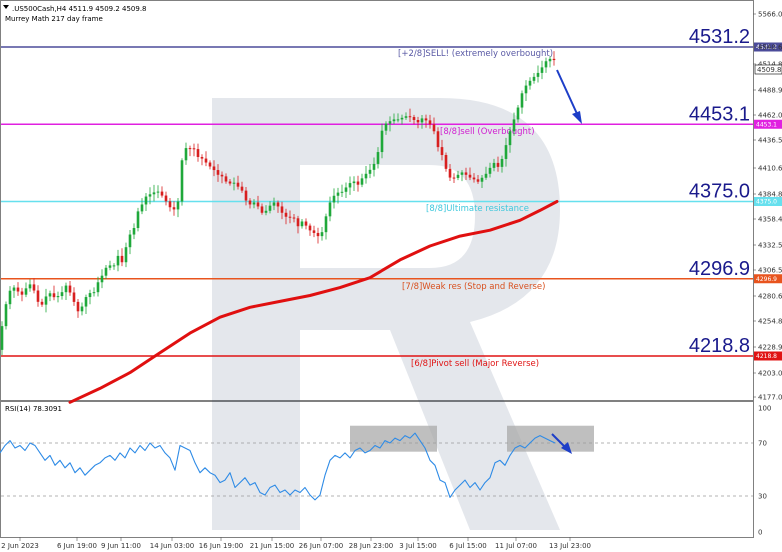  Describe the element at coordinates (770, 48) in the screenshot. I see `price-tick-label: 4540.6` at that location.